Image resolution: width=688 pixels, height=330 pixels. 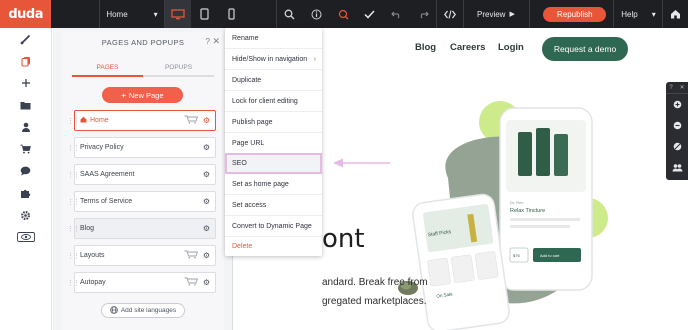 What do you see at coordinates (425, 47) in the screenshot?
I see `site-nav-blog: Blog` at bounding box center [425, 47].